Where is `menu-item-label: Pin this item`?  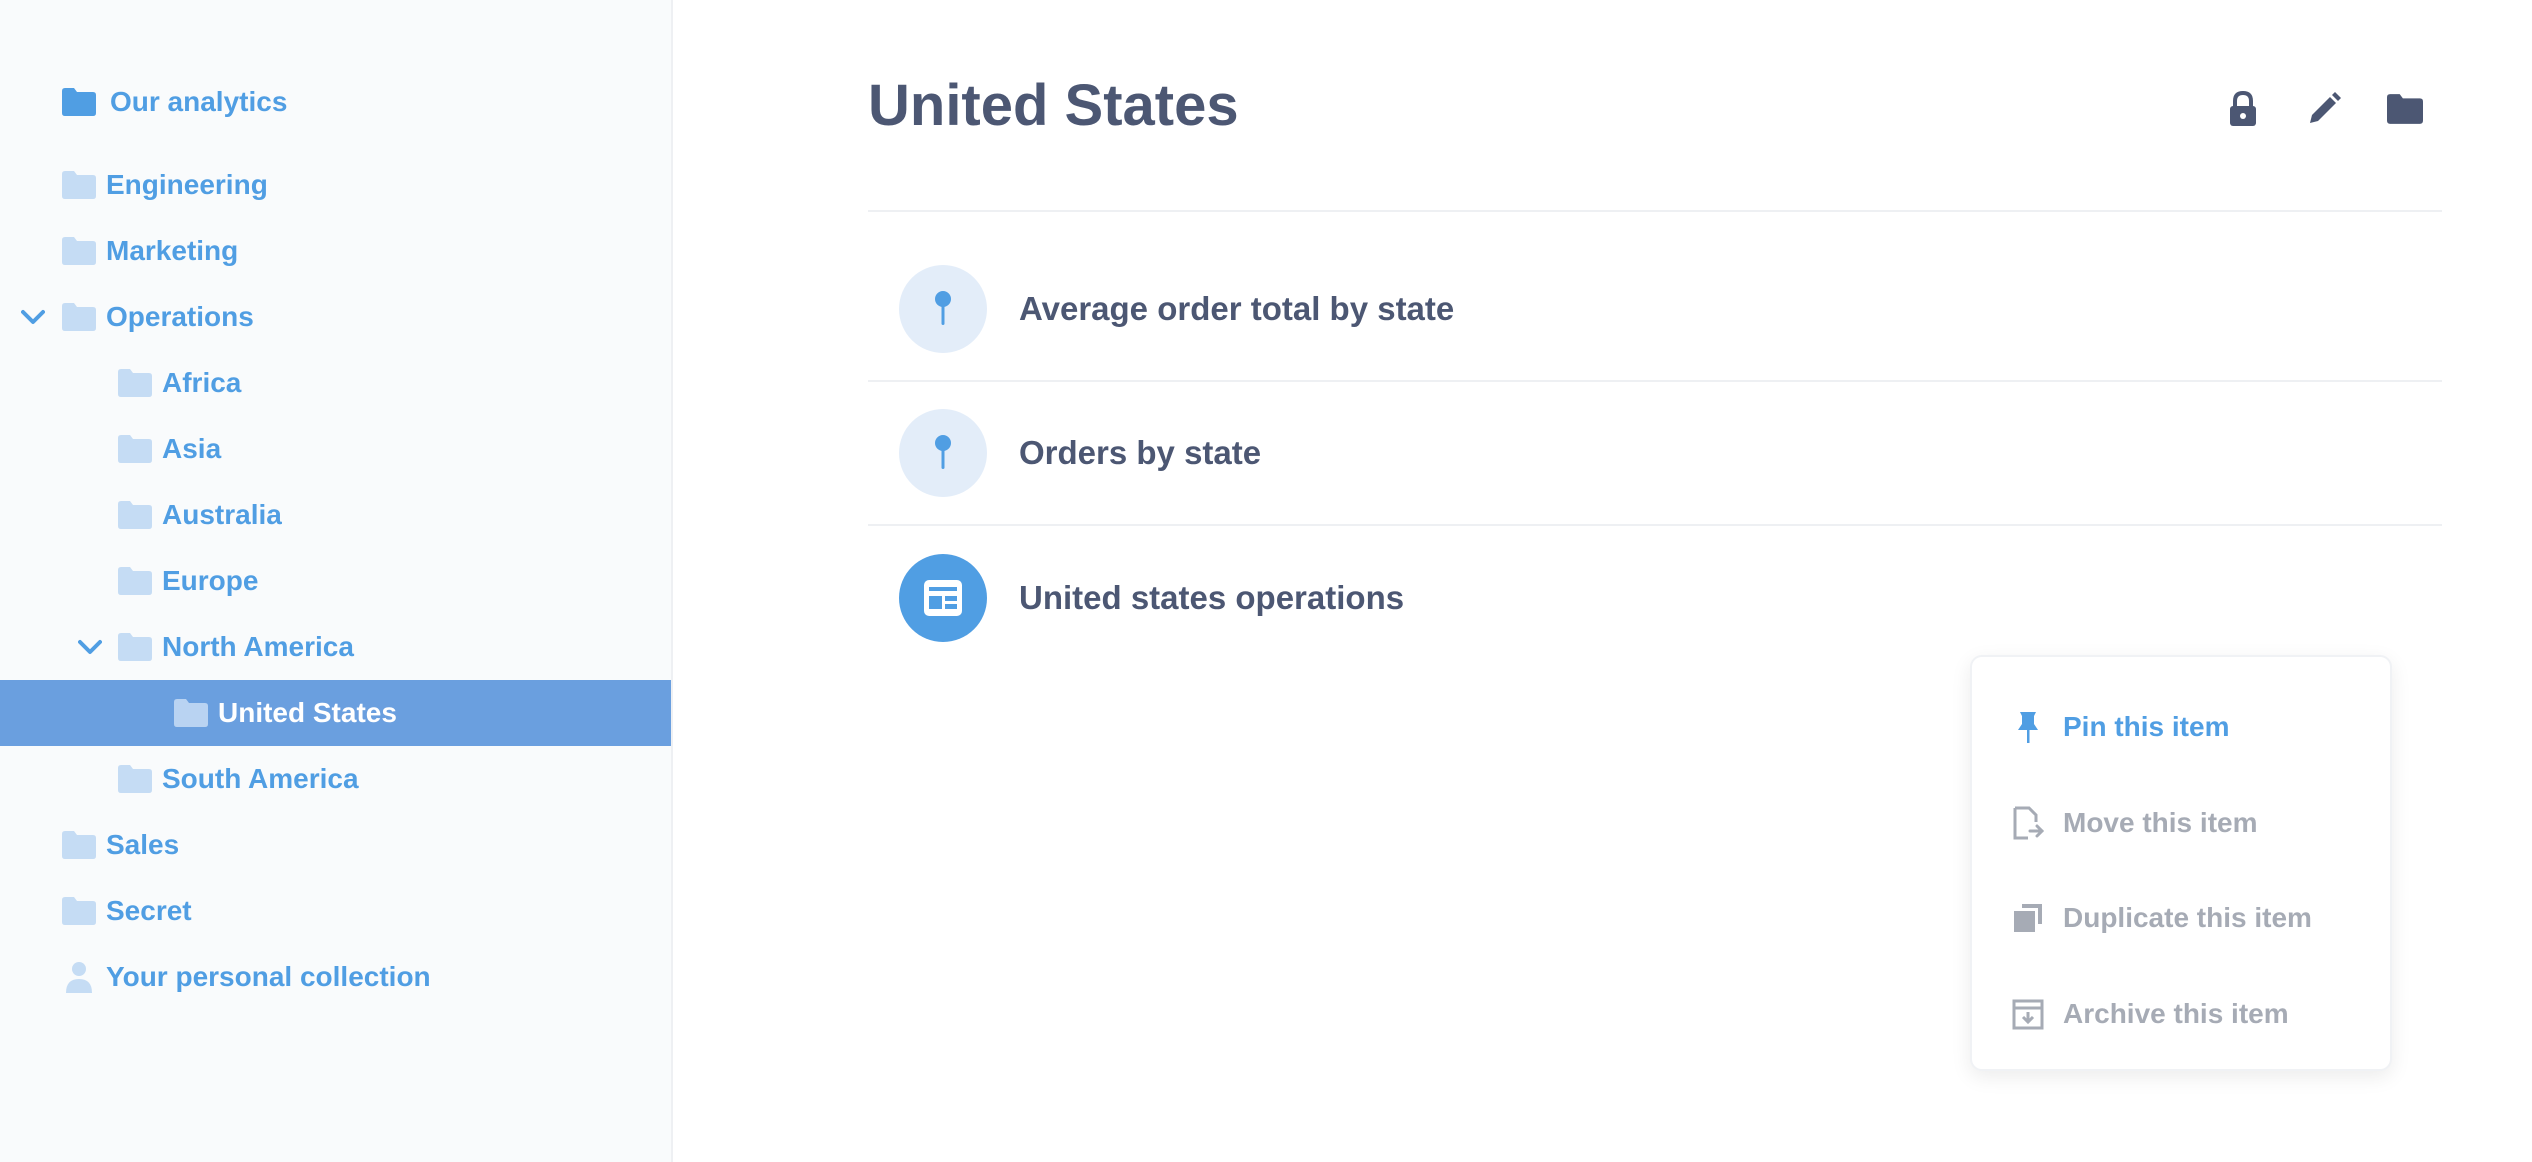 menu-item-label: Pin this item is located at coordinates (2146, 726).